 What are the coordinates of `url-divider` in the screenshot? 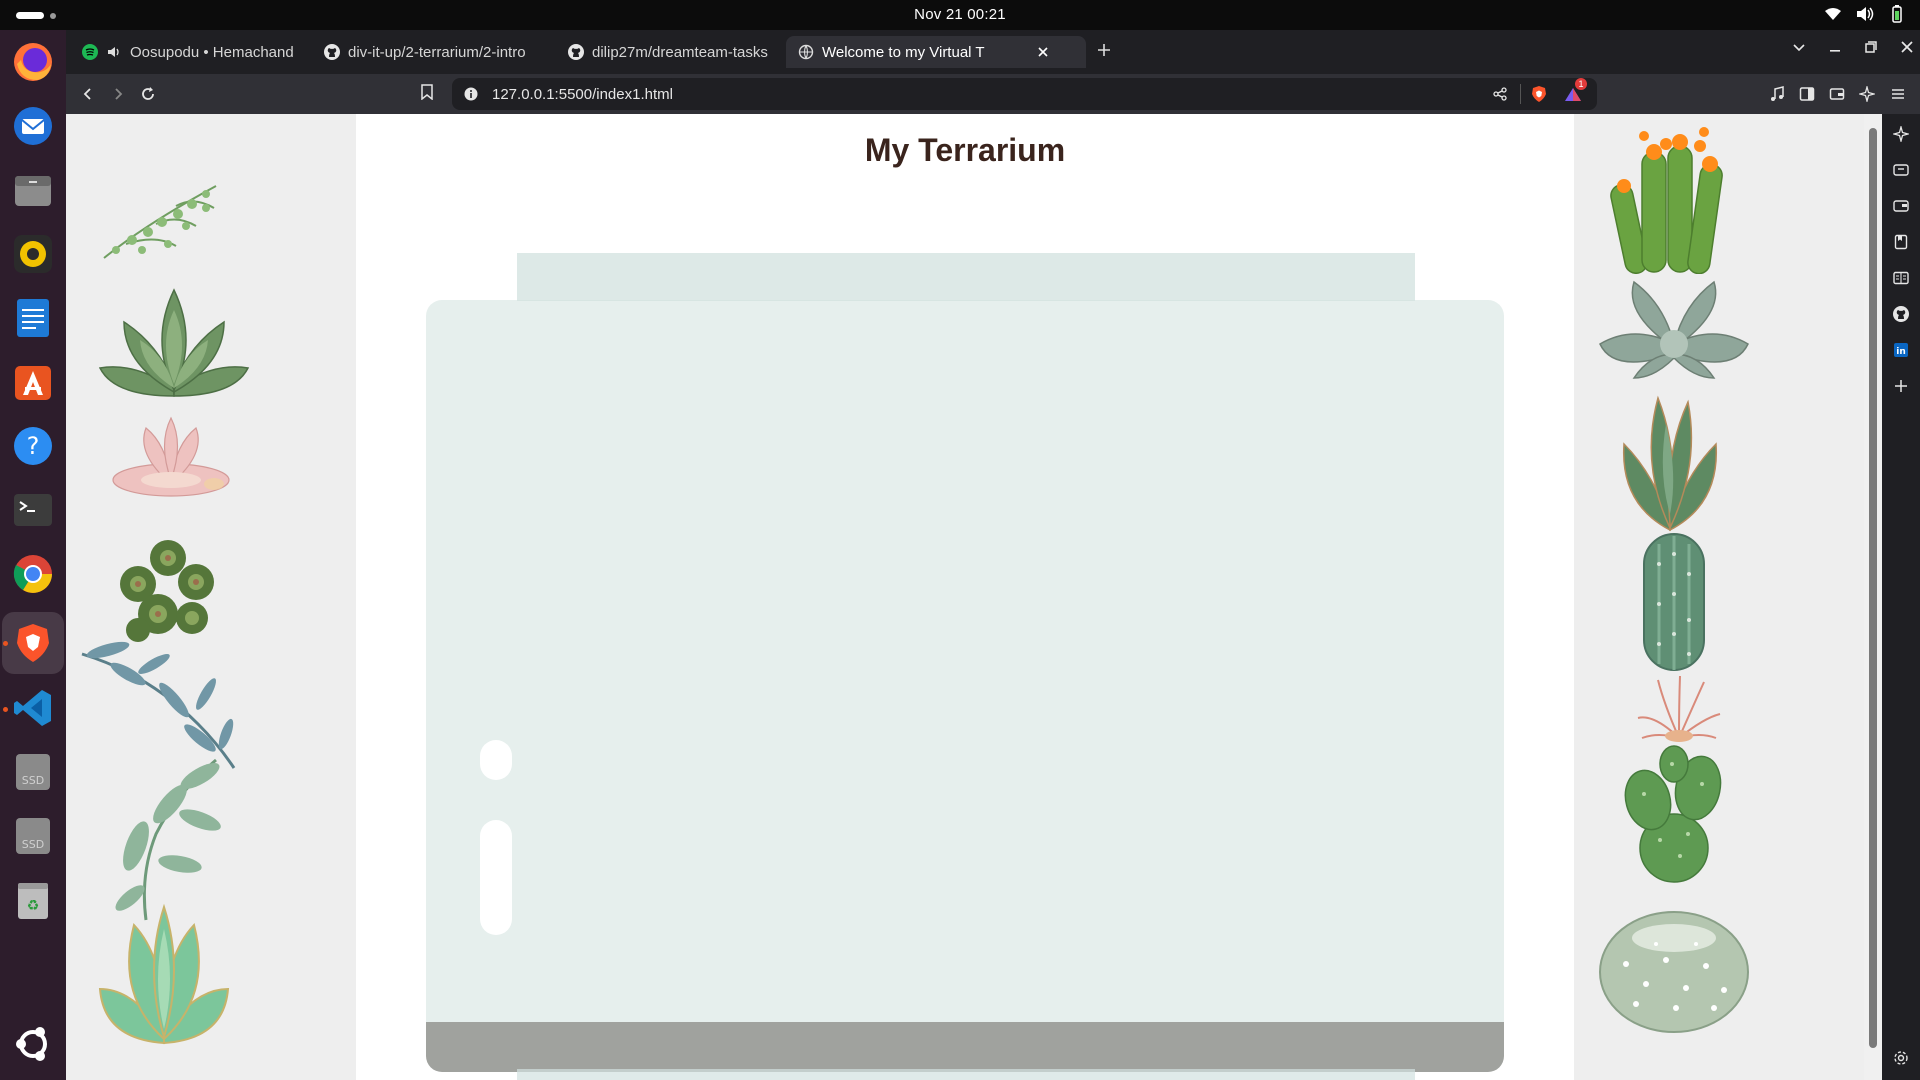 It's located at (1520, 94).